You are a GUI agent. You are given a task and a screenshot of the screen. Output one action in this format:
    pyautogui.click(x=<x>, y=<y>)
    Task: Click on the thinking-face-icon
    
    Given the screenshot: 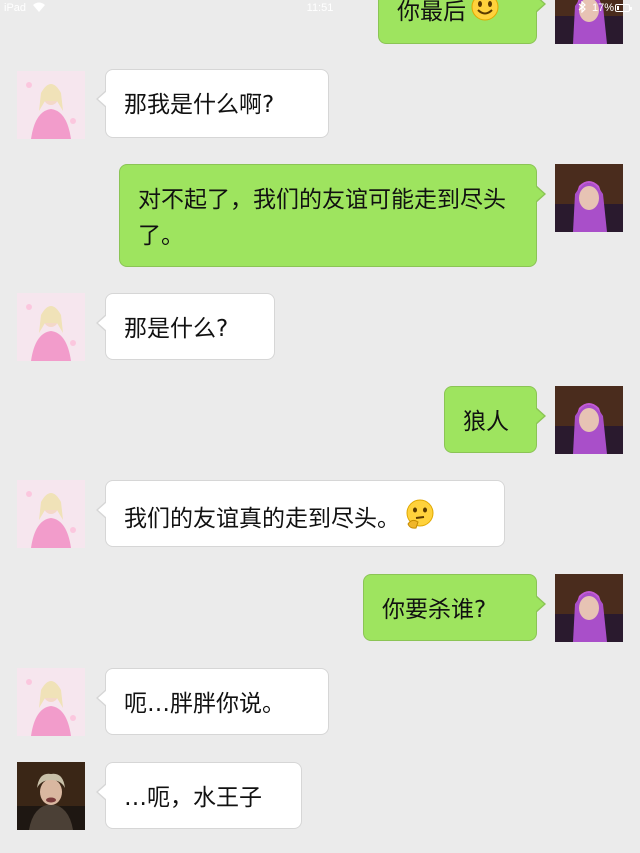 What is the action you would take?
    pyautogui.click(x=420, y=519)
    